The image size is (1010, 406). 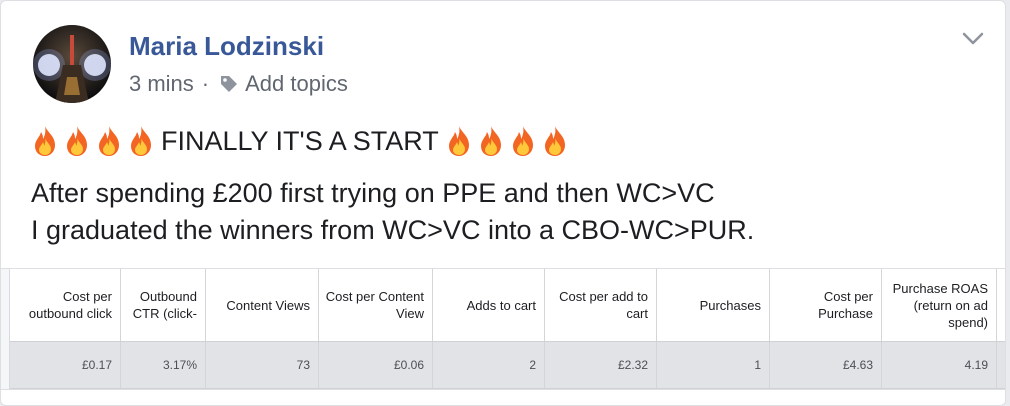 What do you see at coordinates (163, 305) in the screenshot?
I see `table-header-cell: Outbound CTR (click-` at bounding box center [163, 305].